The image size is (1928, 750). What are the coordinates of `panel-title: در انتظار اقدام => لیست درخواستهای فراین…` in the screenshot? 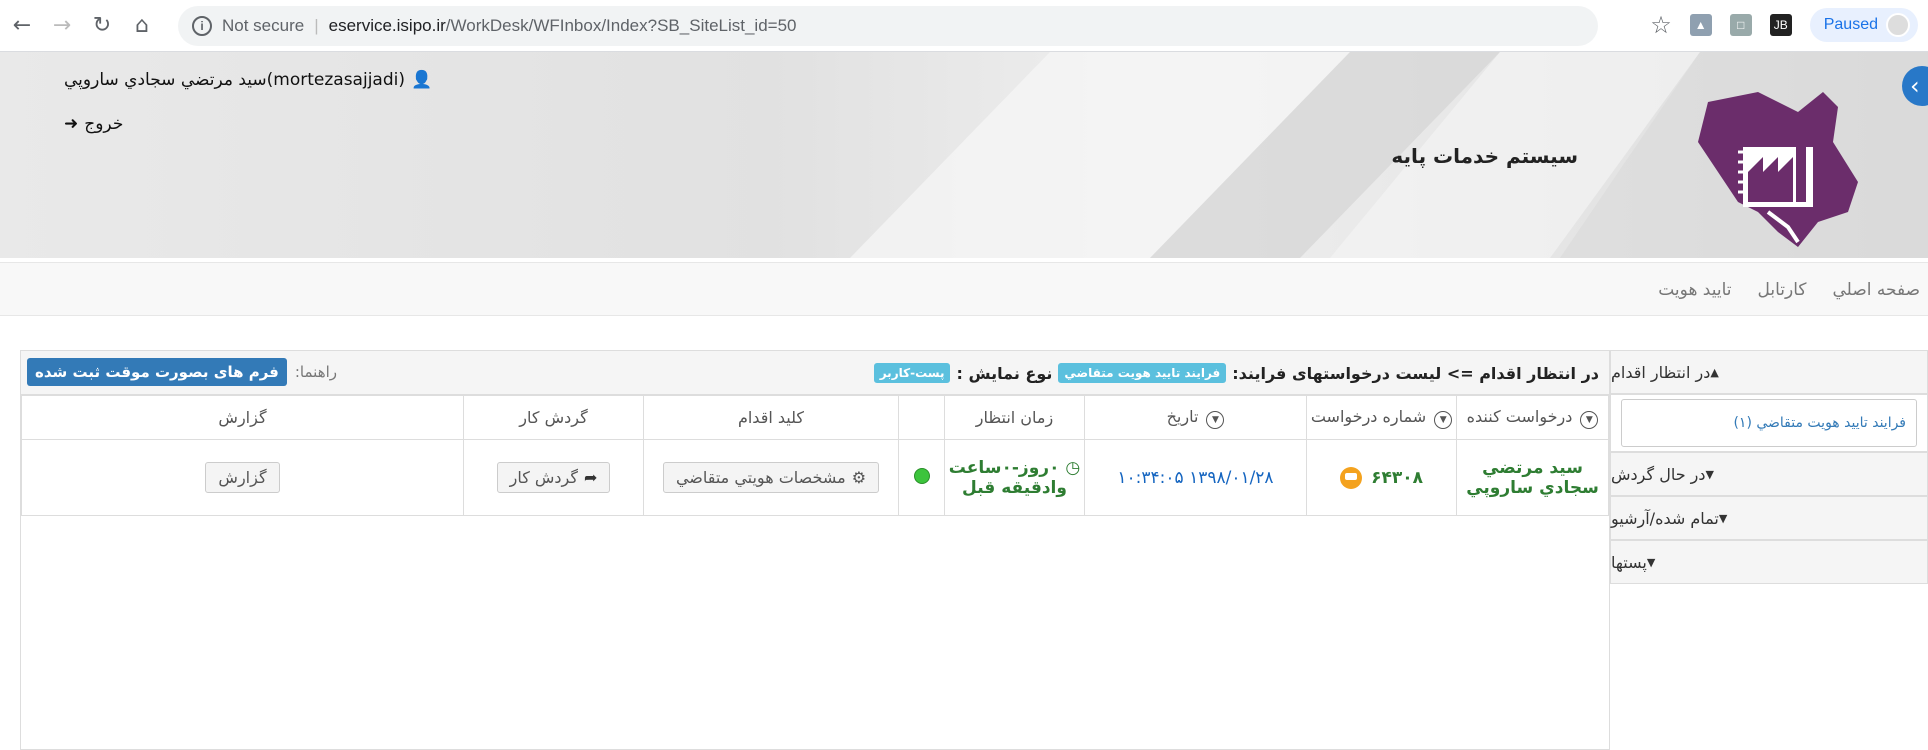 It's located at (1236, 373).